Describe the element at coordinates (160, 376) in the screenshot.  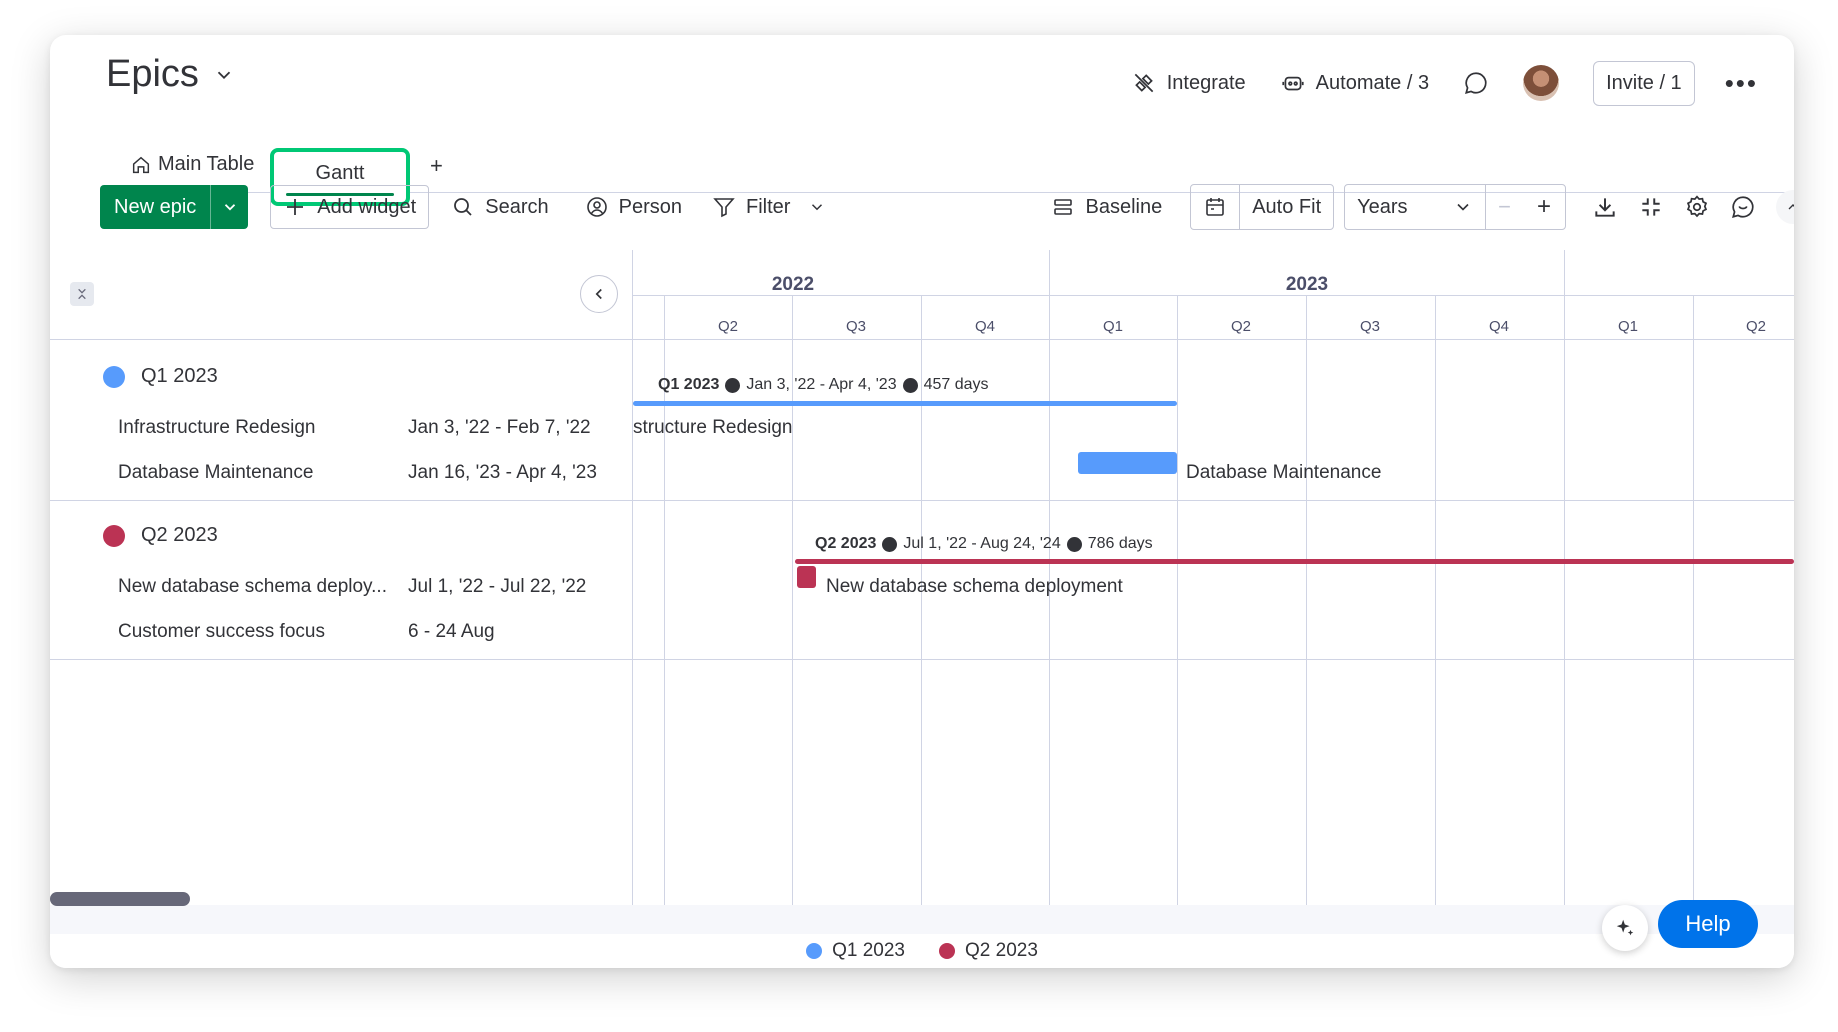
I see `group-header-q1: Q1 2023` at that location.